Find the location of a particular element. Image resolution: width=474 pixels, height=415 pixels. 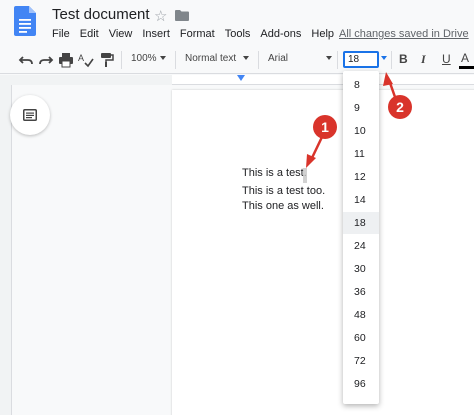

font-size-option: 48 is located at coordinates (361, 315).